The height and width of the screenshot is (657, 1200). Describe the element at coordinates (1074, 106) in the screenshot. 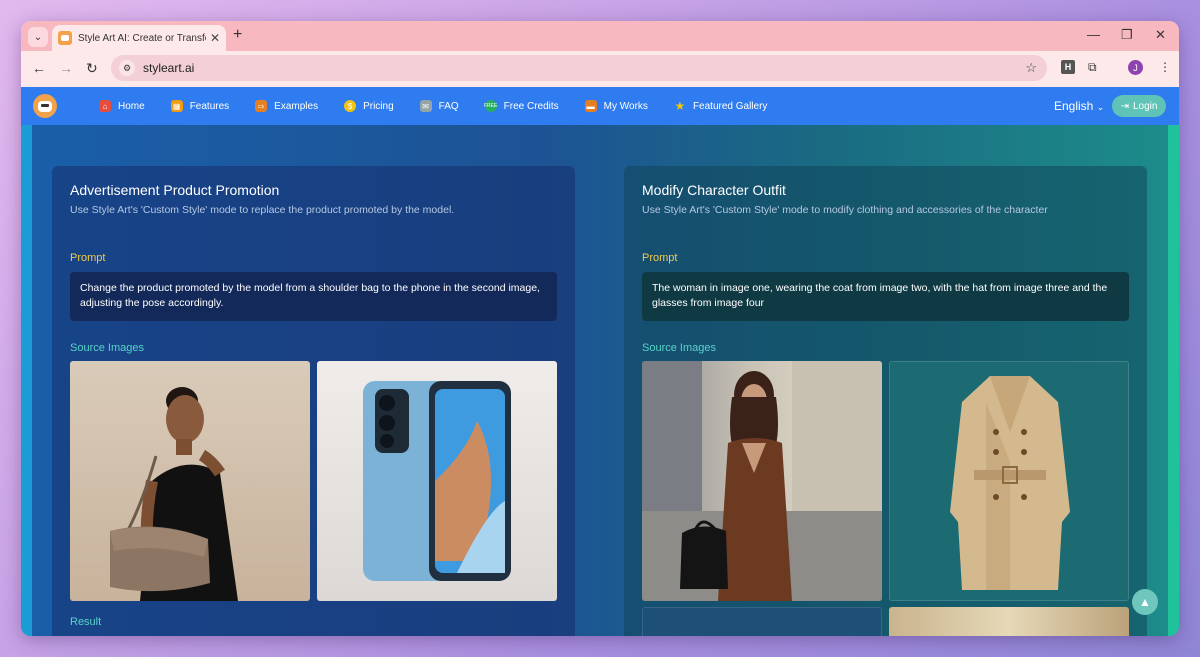

I see `language-label: English` at that location.